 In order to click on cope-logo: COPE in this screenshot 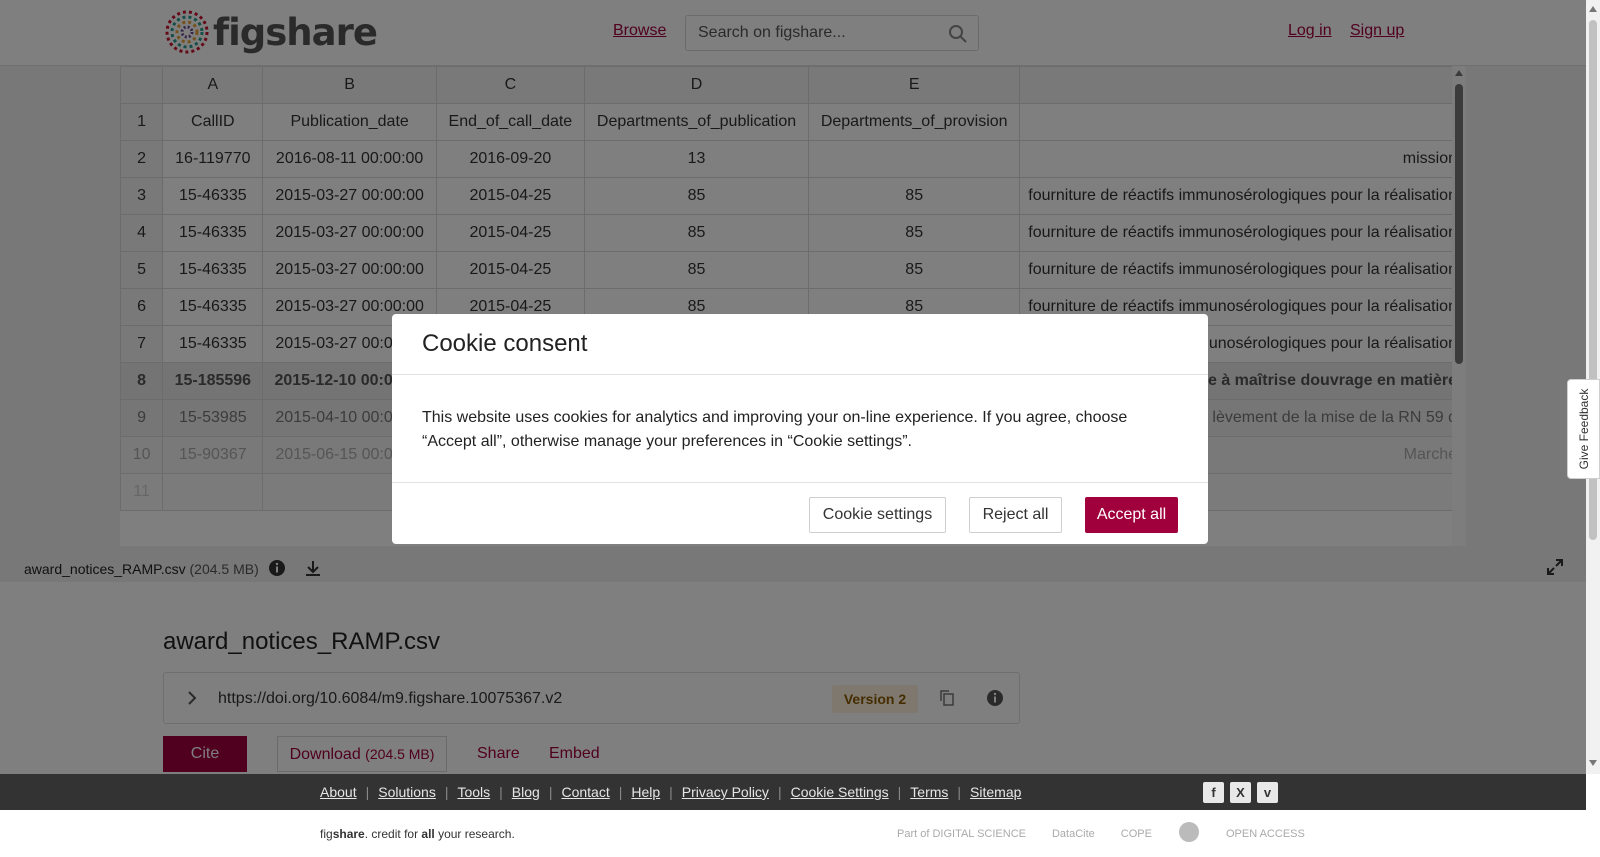, I will do `click(1136, 834)`.